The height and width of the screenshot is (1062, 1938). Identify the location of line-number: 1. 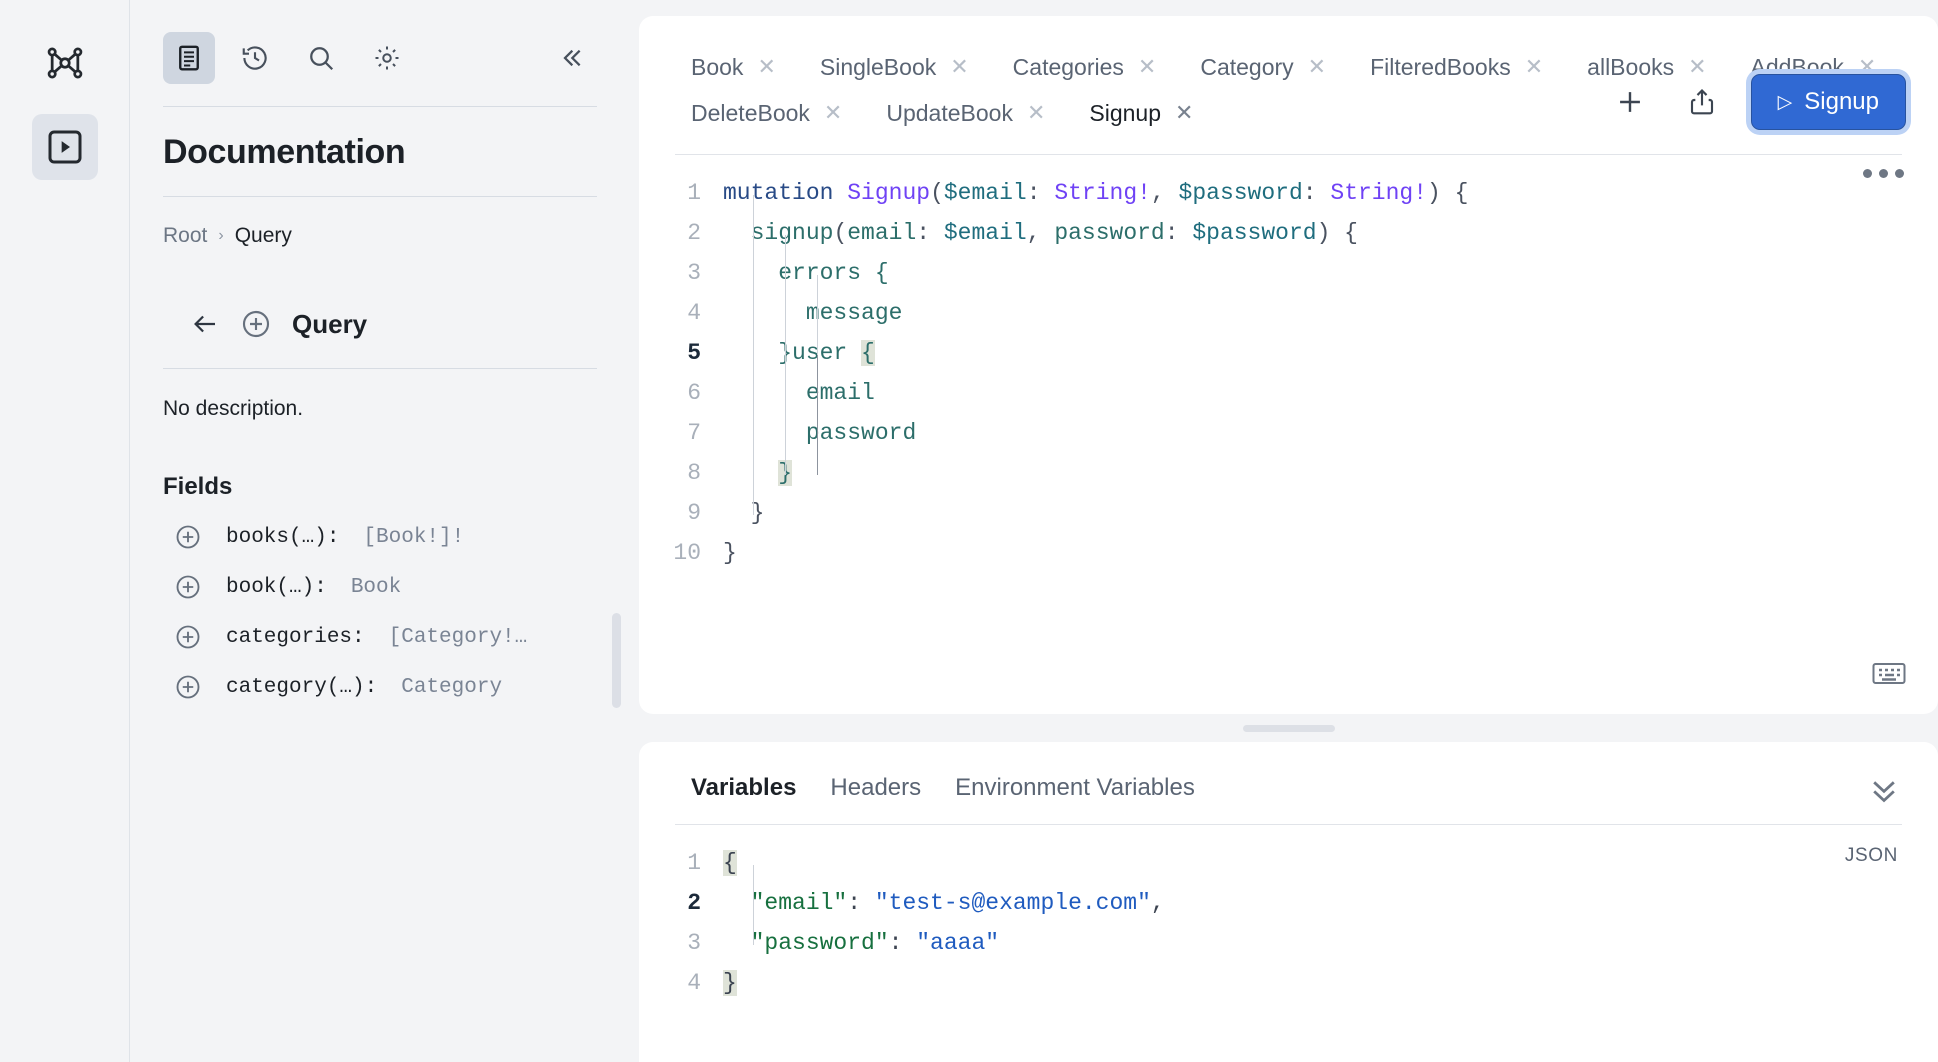
(694, 193).